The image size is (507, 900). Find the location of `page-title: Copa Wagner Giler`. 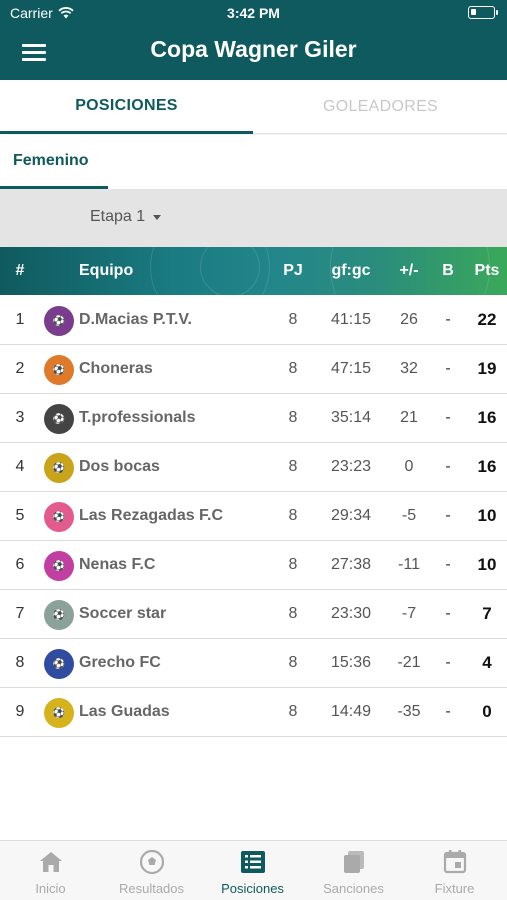

page-title: Copa Wagner Giler is located at coordinates (253, 49).